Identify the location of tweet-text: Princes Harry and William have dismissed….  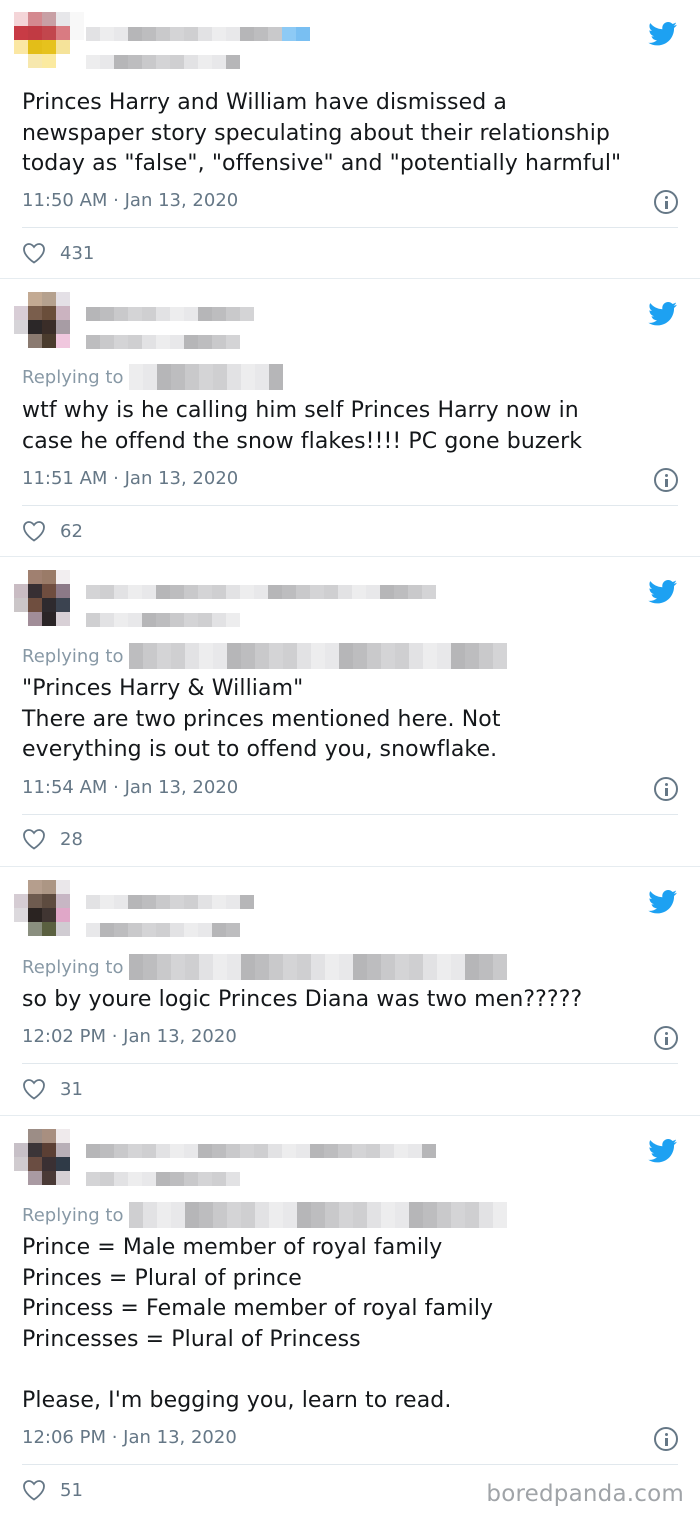
(322, 133).